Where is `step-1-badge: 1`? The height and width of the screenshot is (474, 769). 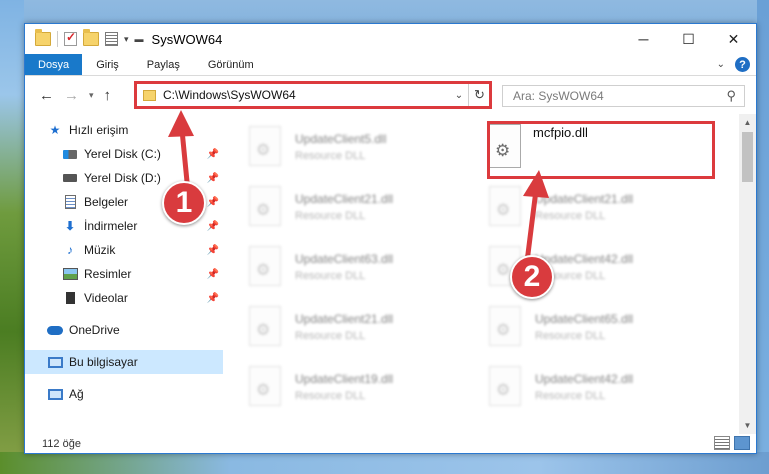 step-1-badge: 1 is located at coordinates (184, 203).